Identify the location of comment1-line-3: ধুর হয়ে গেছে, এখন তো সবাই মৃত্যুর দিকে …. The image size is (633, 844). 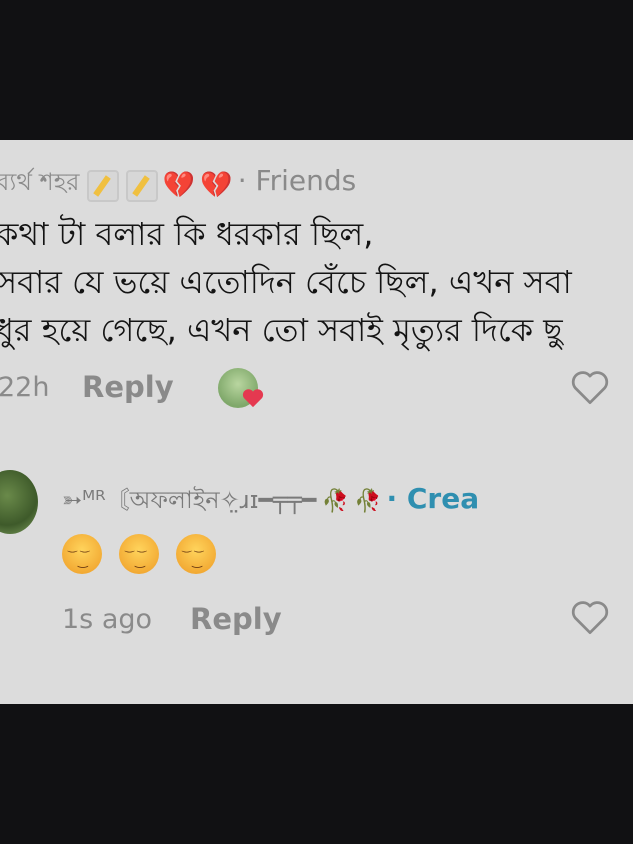
(281, 330).